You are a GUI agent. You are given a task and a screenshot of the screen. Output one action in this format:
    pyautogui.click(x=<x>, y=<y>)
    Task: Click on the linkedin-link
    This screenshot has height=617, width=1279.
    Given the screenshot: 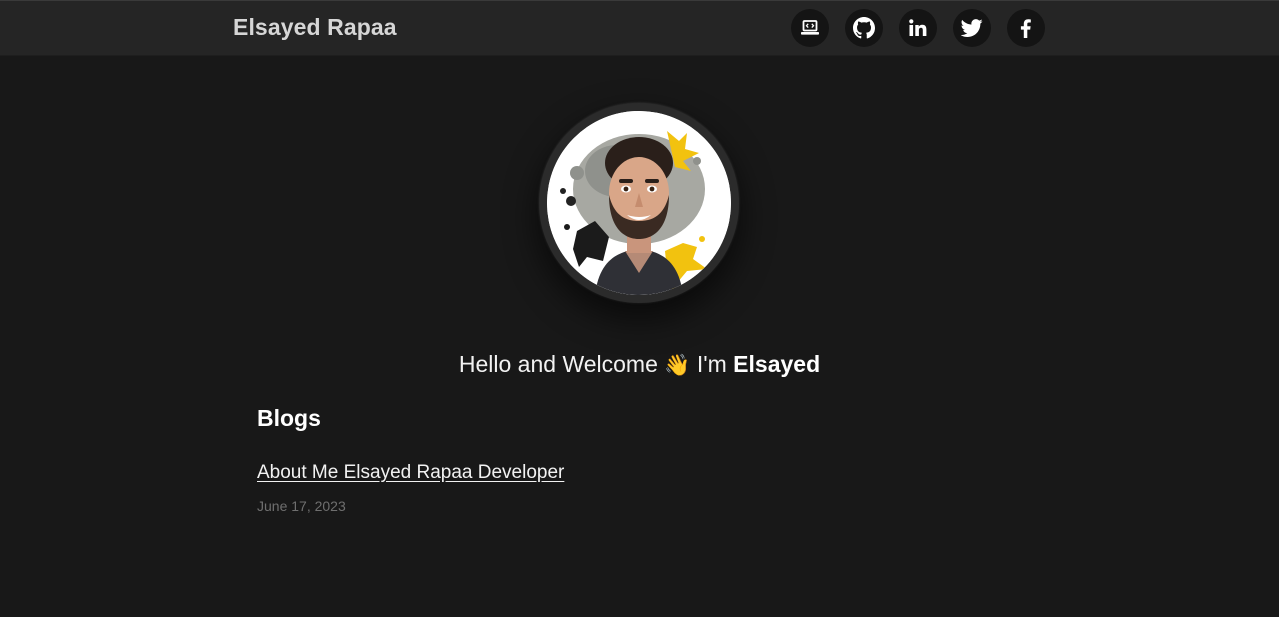 What is the action you would take?
    pyautogui.click(x=918, y=28)
    